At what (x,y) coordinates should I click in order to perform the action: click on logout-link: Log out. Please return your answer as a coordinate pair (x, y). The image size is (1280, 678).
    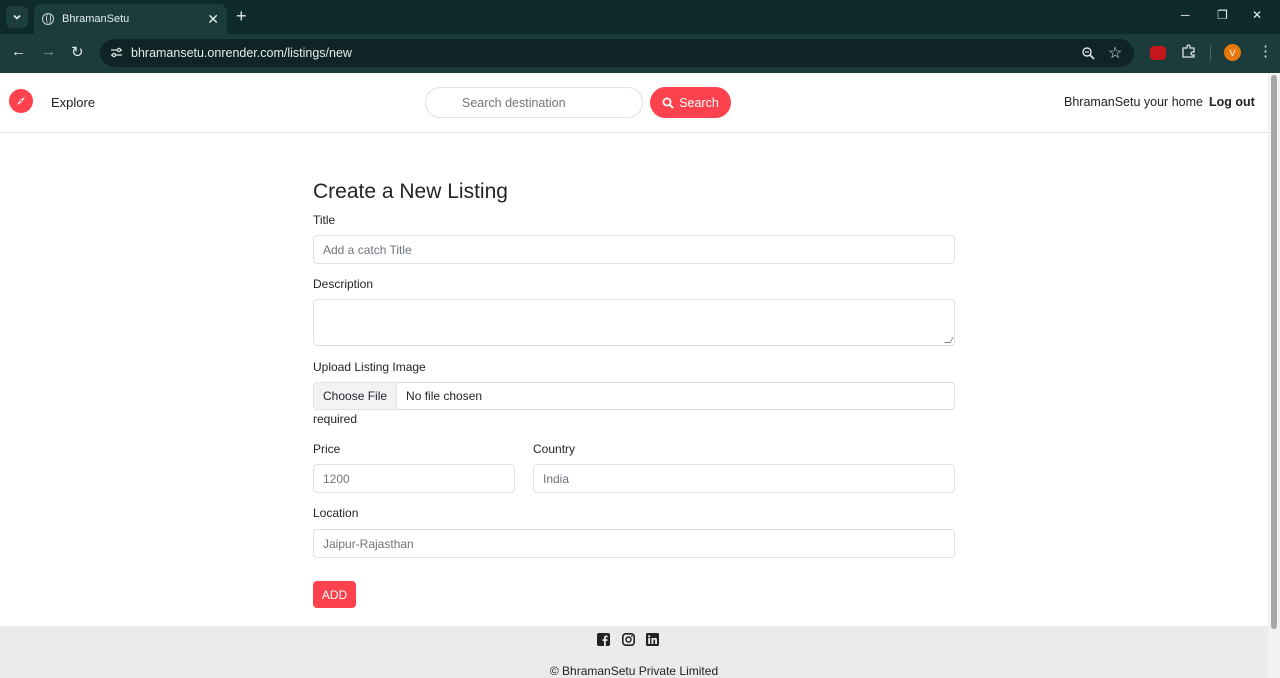
    Looking at the image, I should click on (1232, 102).